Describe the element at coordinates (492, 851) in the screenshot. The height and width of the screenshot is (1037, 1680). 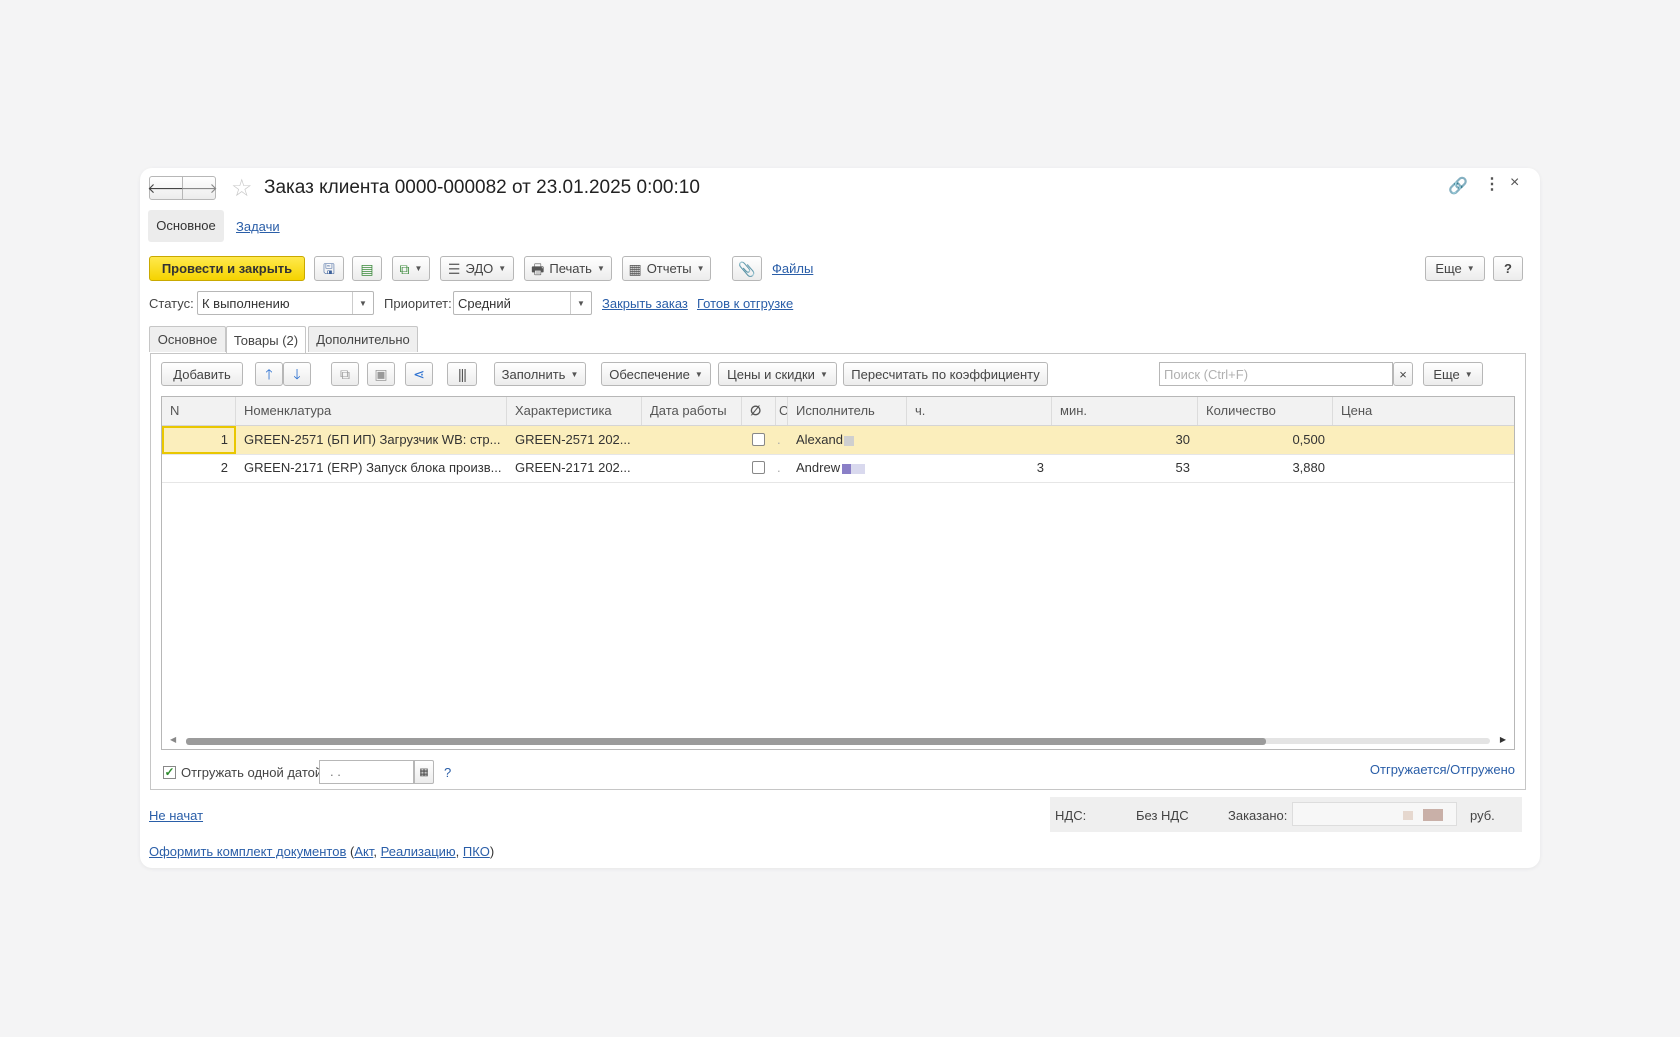
I see `paren-close: )` at that location.